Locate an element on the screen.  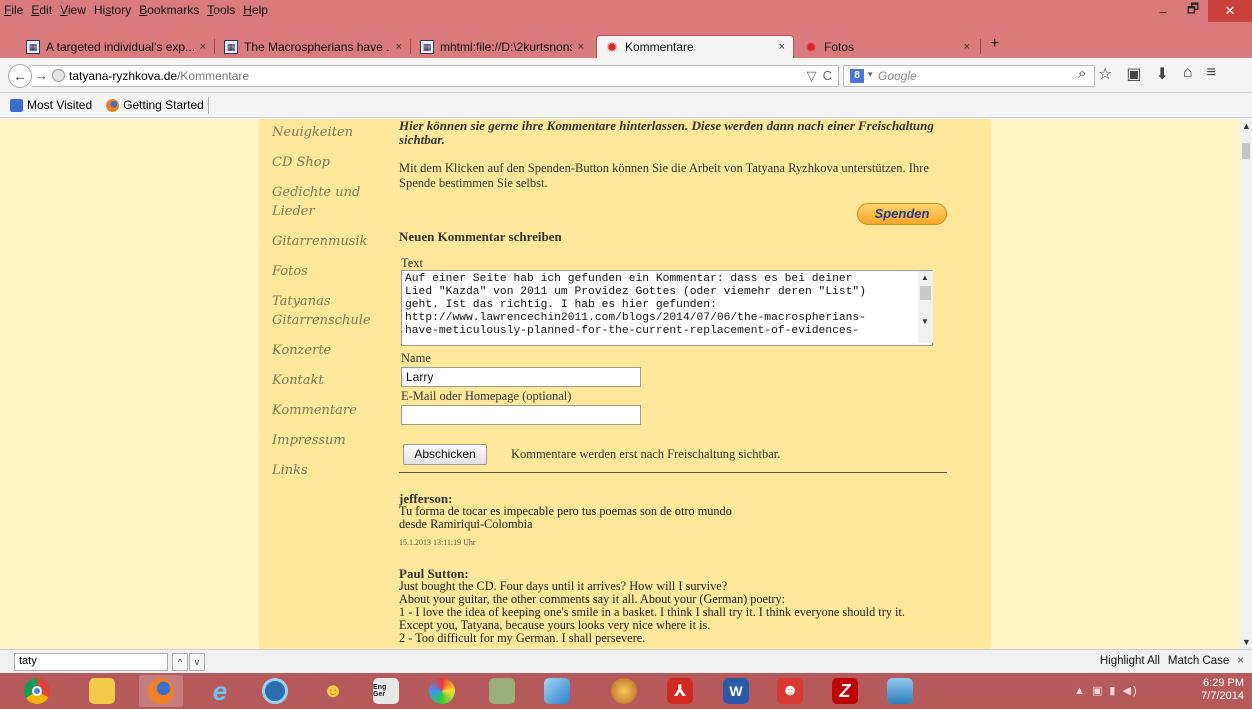
maximize-button: 🗗 is located at coordinates (1193, 11).